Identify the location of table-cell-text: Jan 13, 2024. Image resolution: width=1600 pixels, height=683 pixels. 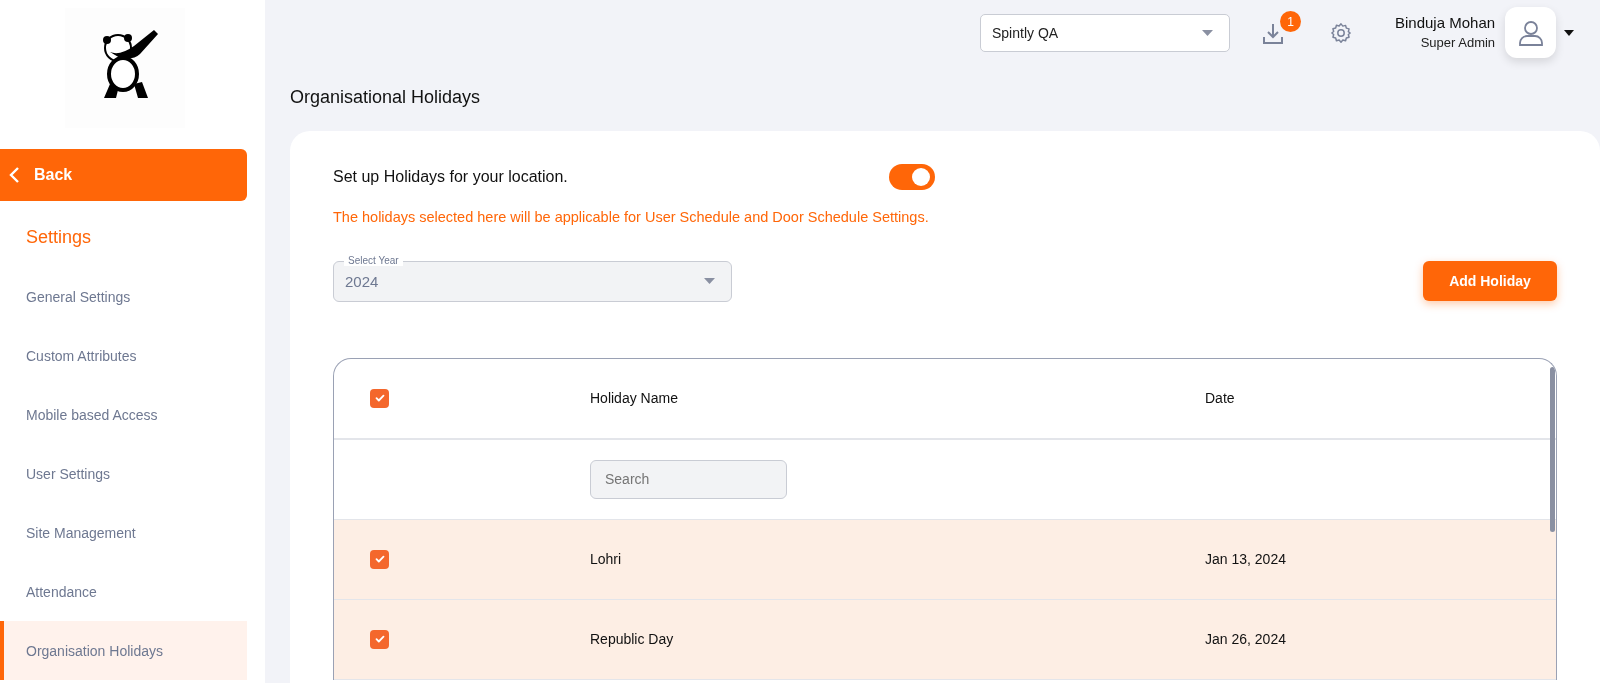
(1246, 559).